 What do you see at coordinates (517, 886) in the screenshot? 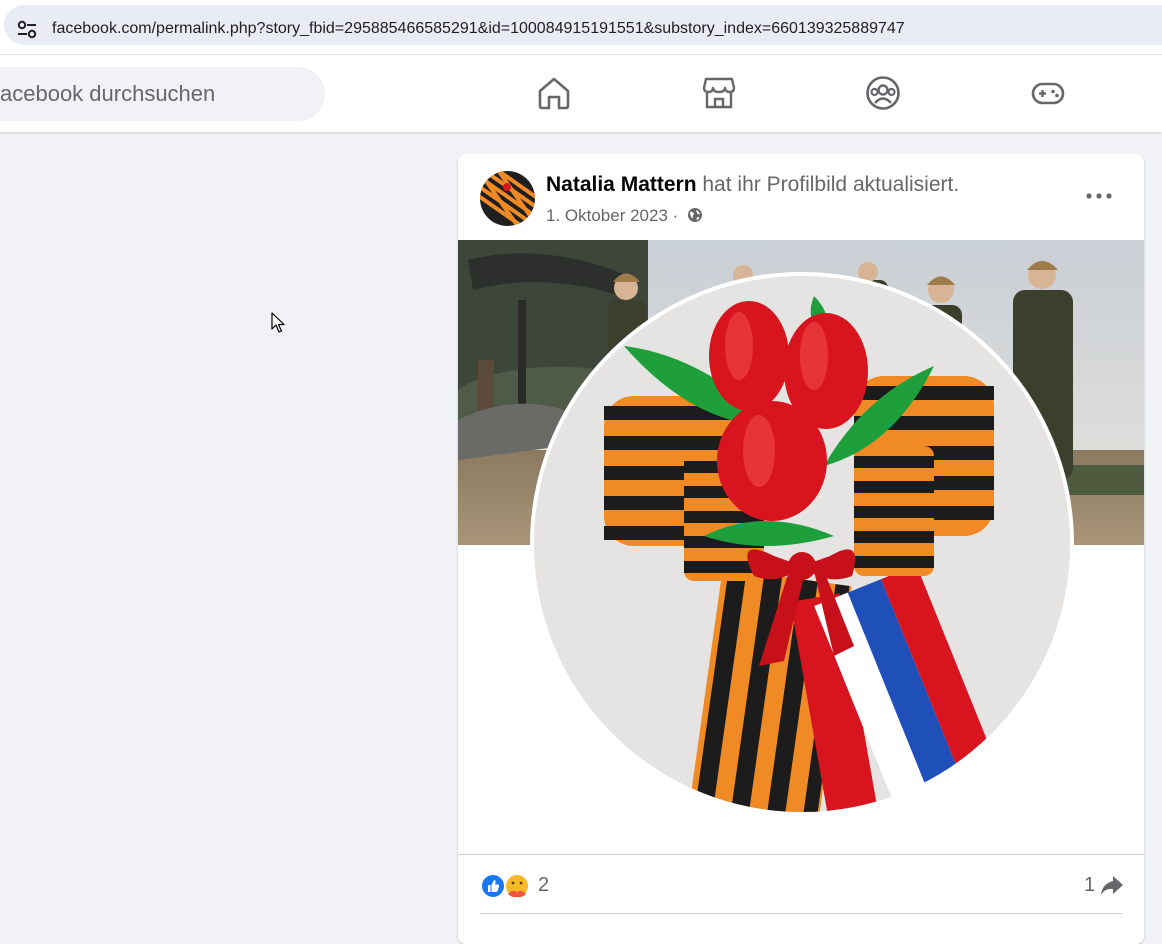
I see `care-icon` at bounding box center [517, 886].